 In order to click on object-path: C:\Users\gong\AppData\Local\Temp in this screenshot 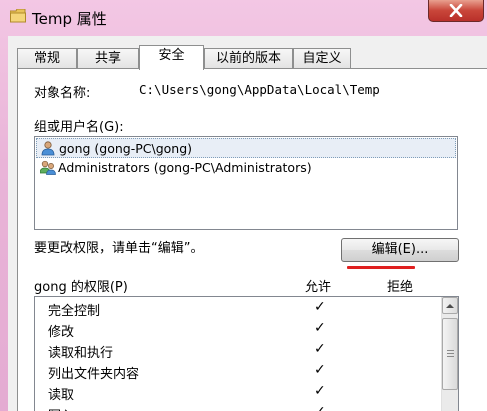, I will do `click(259, 89)`.